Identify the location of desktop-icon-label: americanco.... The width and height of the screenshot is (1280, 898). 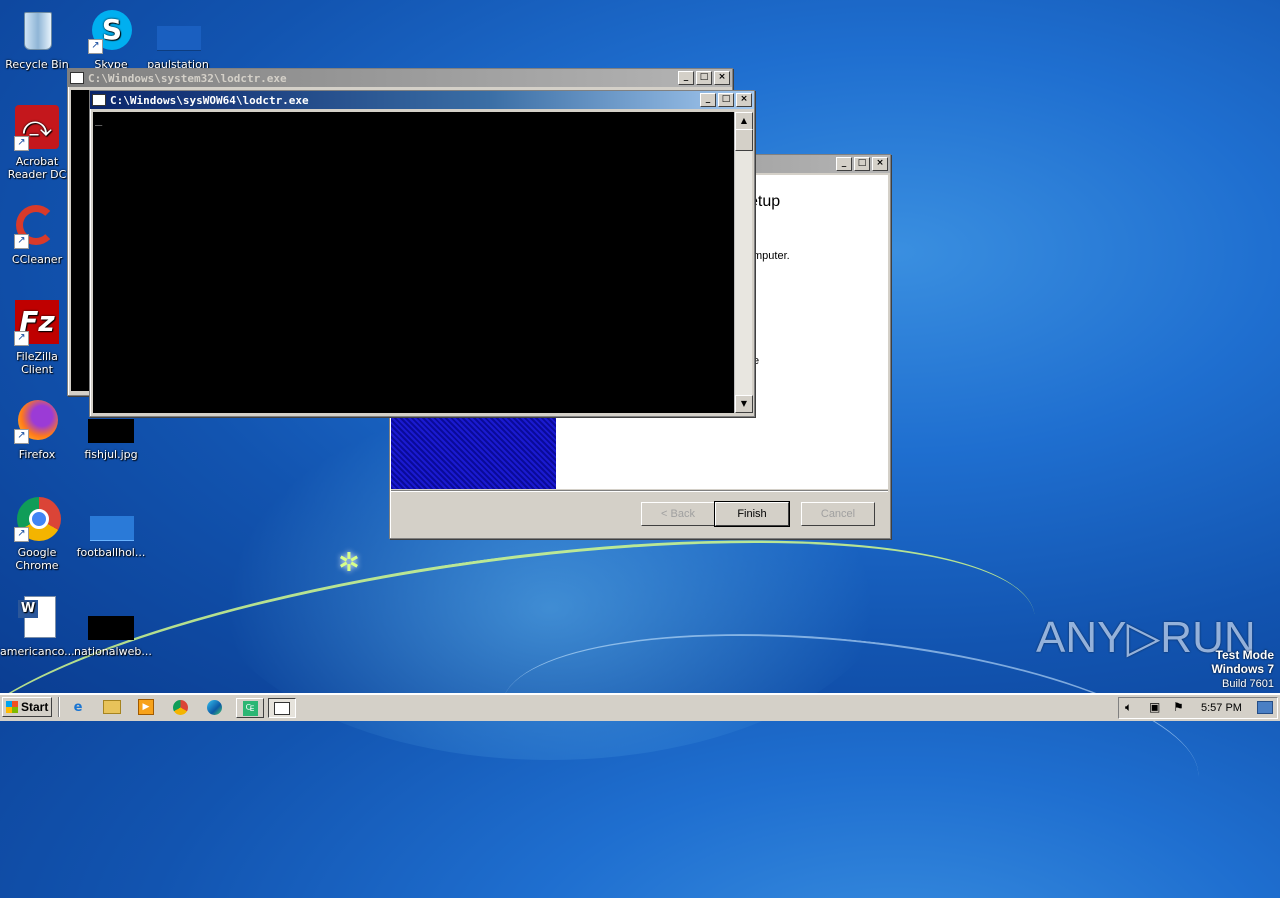
(37, 651).